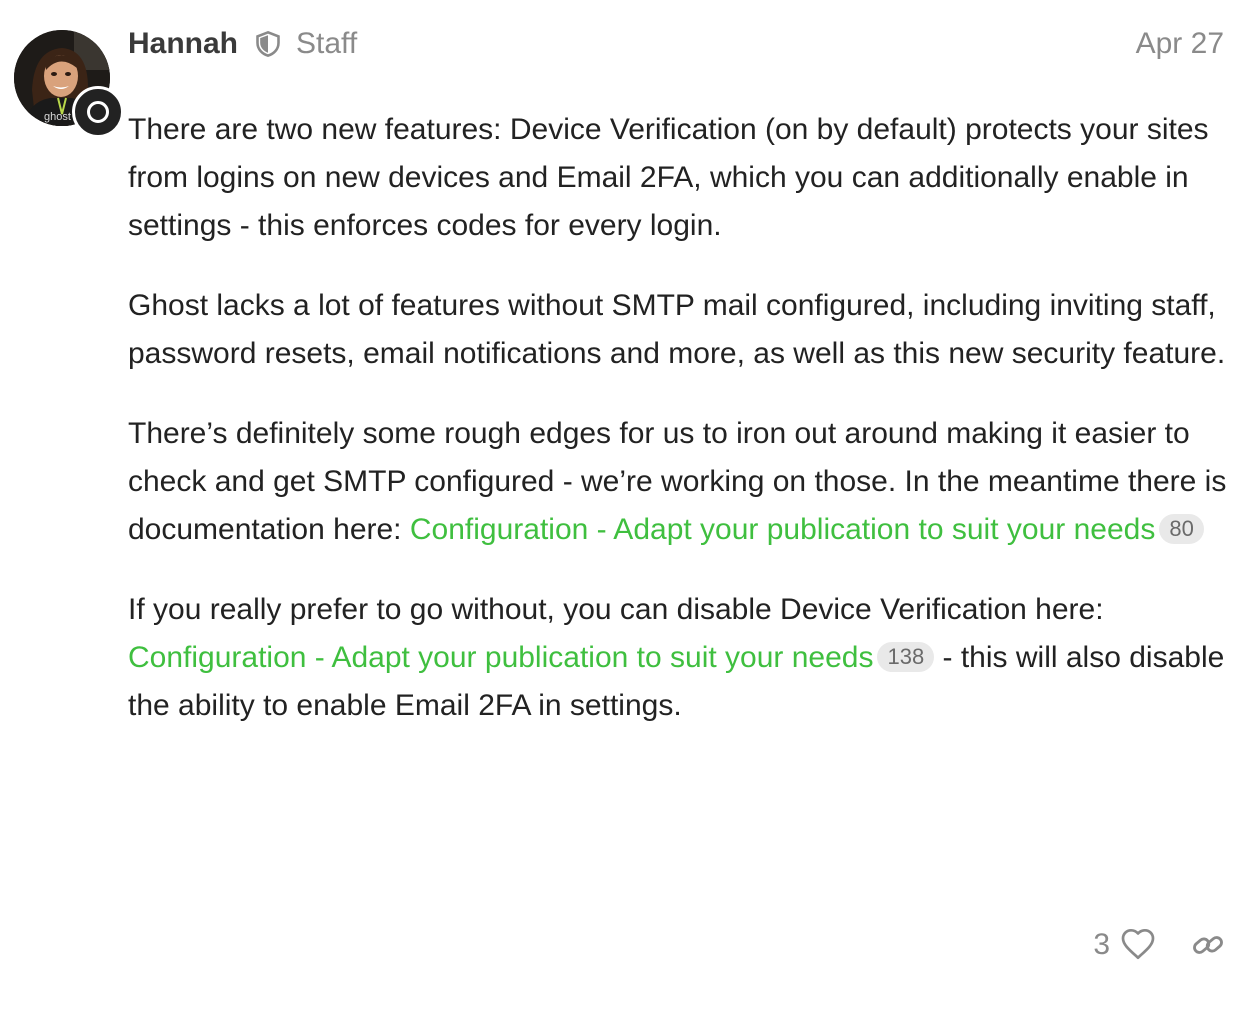 The width and height of the screenshot is (1252, 1016). What do you see at coordinates (327, 43) in the screenshot?
I see `user-title: Staff` at bounding box center [327, 43].